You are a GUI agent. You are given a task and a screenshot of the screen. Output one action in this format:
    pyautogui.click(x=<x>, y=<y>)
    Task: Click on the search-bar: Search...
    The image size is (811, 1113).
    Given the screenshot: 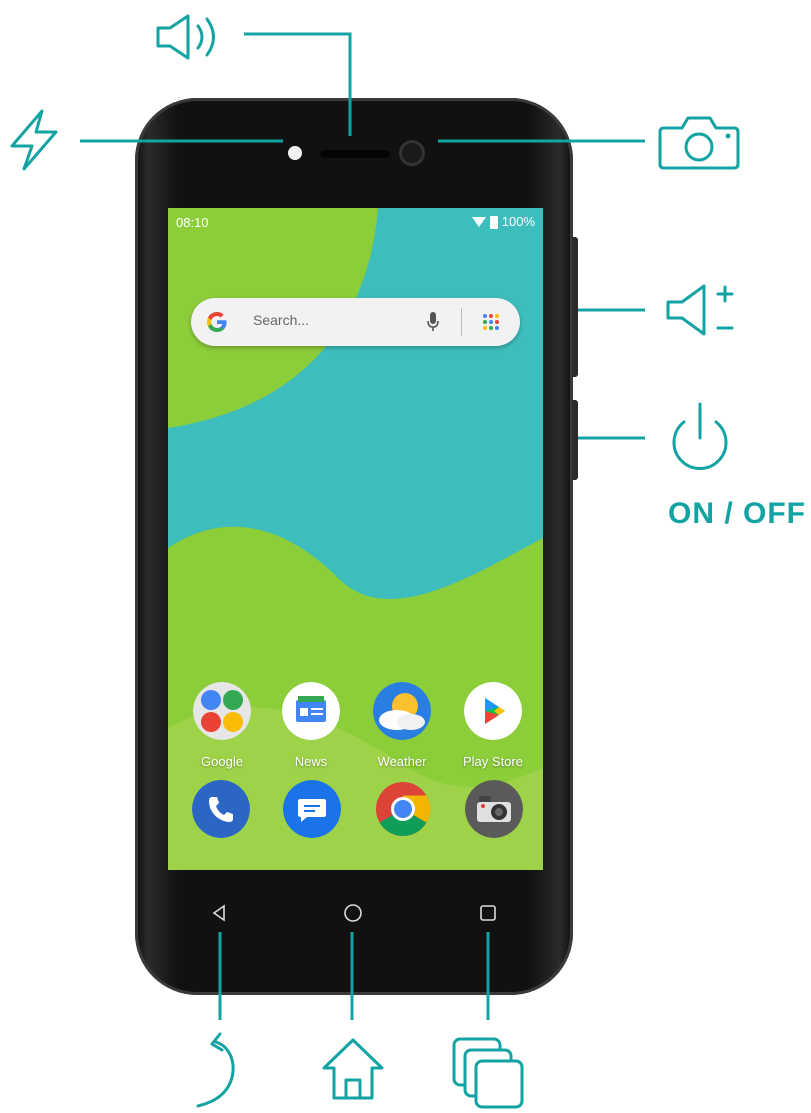 What is the action you would take?
    pyautogui.click(x=355, y=322)
    